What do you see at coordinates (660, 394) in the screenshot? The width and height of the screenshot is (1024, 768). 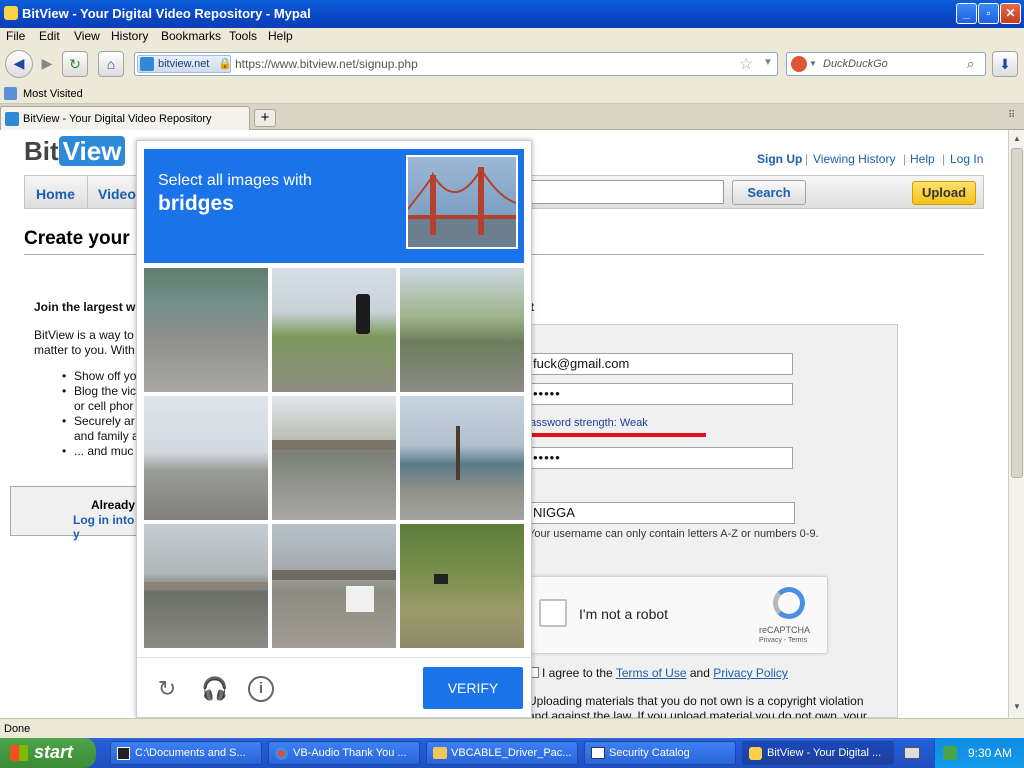 I see `password-field: •••••` at bounding box center [660, 394].